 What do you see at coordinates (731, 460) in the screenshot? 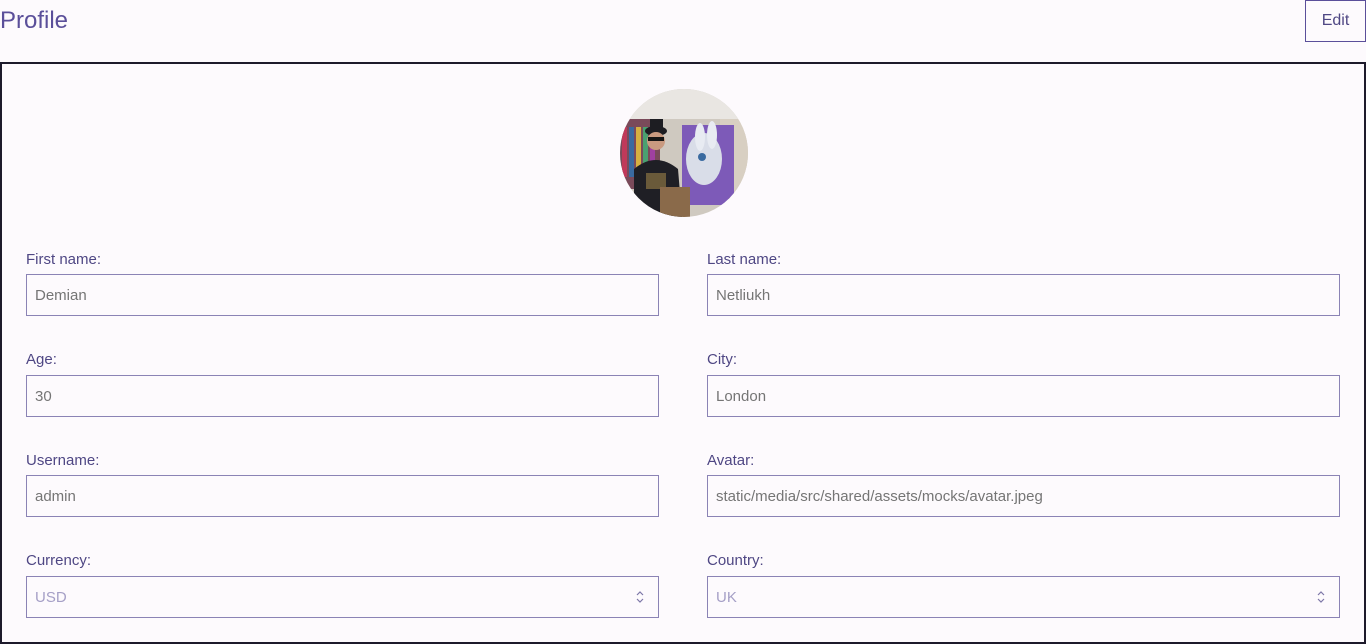
I see `avatar-label: Avatar:` at bounding box center [731, 460].